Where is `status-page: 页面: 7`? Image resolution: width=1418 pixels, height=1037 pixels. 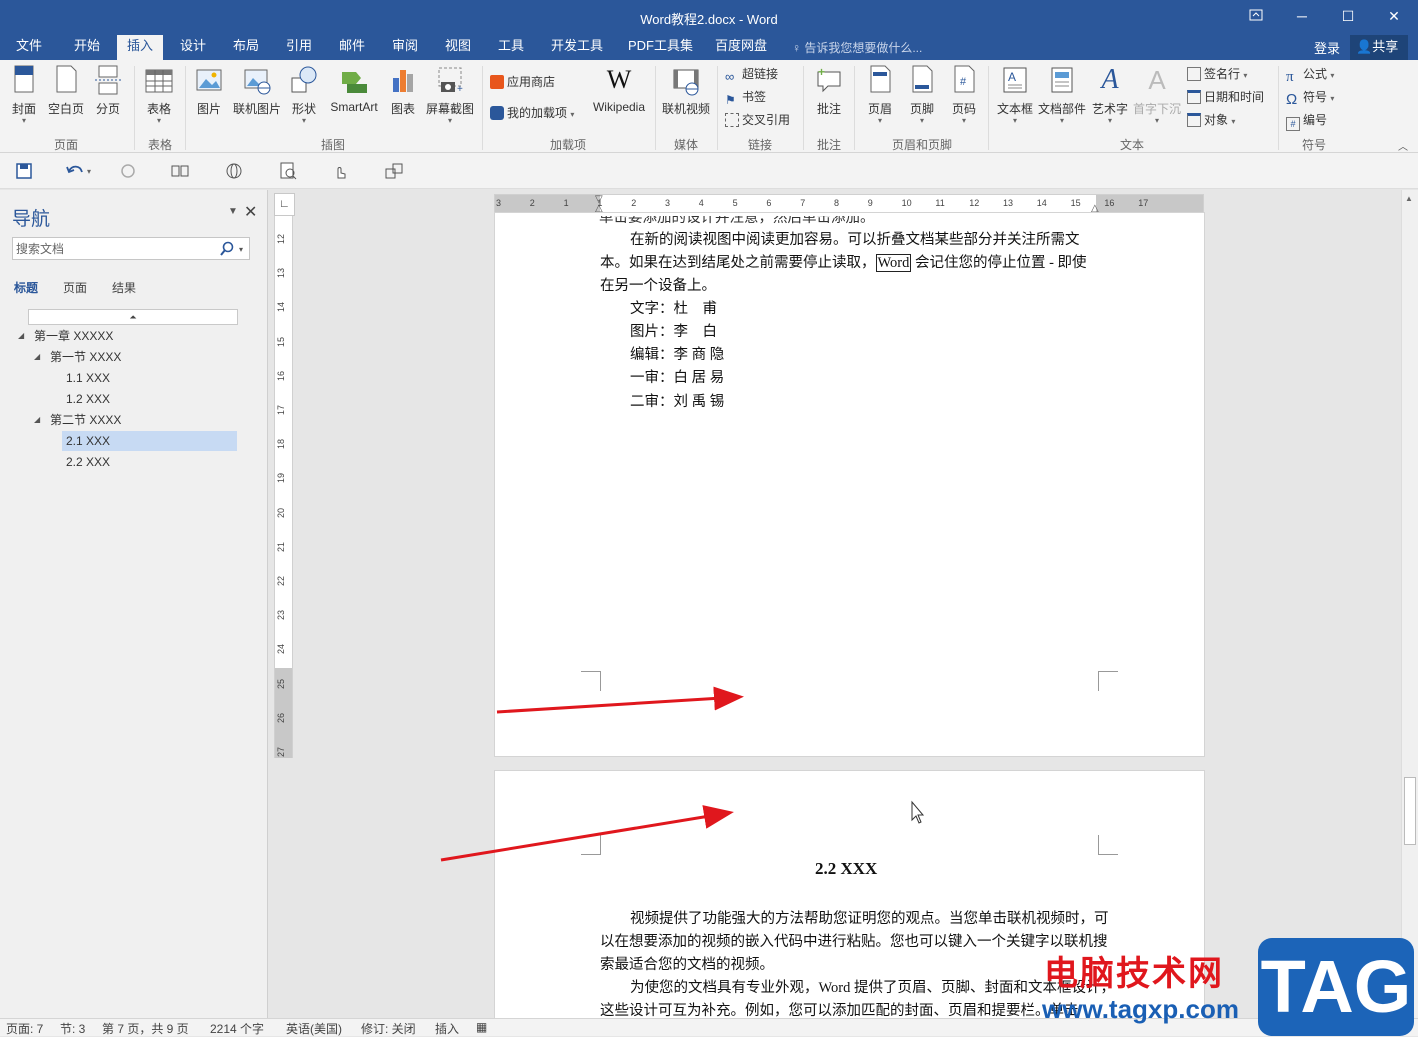 status-page: 页面: 7 is located at coordinates (24, 1028).